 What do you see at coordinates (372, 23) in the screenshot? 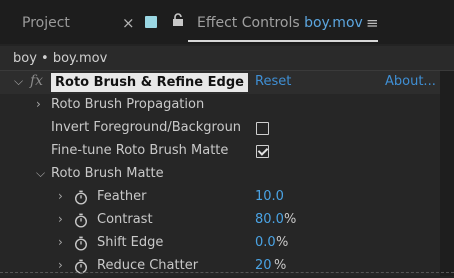
I see `panel-menu-icon: ≡` at bounding box center [372, 23].